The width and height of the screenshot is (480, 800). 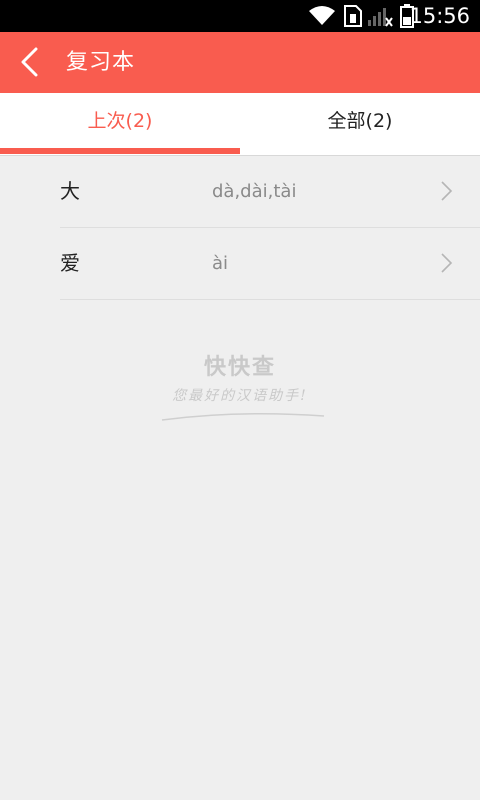 I want to click on watermark-swoosh, so click(x=243, y=417).